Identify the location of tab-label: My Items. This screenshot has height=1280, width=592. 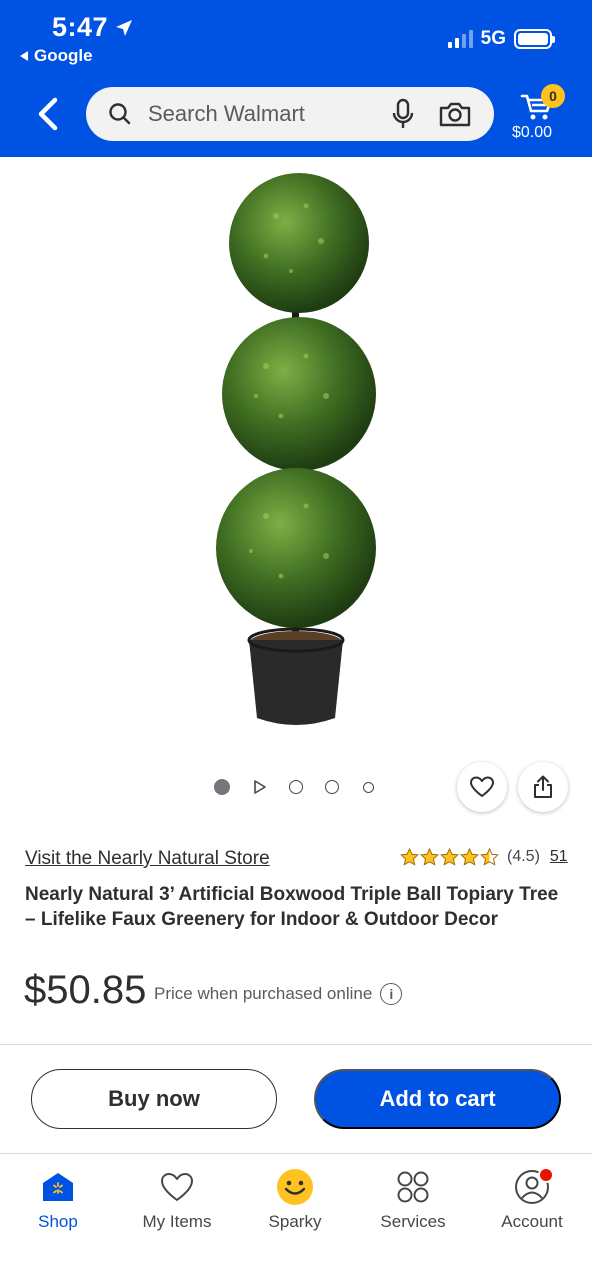
(177, 1221).